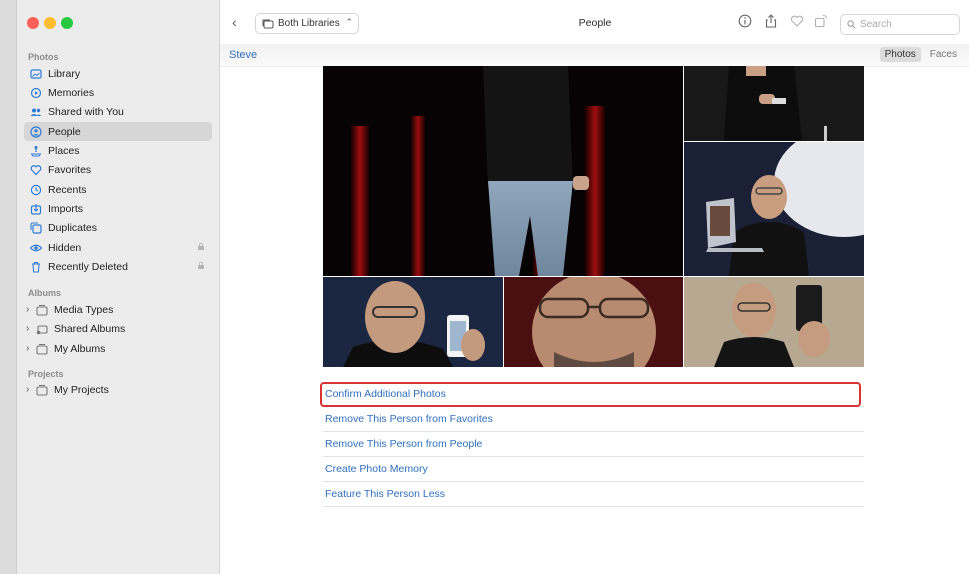  What do you see at coordinates (67, 23) in the screenshot?
I see `zoom-window-button` at bounding box center [67, 23].